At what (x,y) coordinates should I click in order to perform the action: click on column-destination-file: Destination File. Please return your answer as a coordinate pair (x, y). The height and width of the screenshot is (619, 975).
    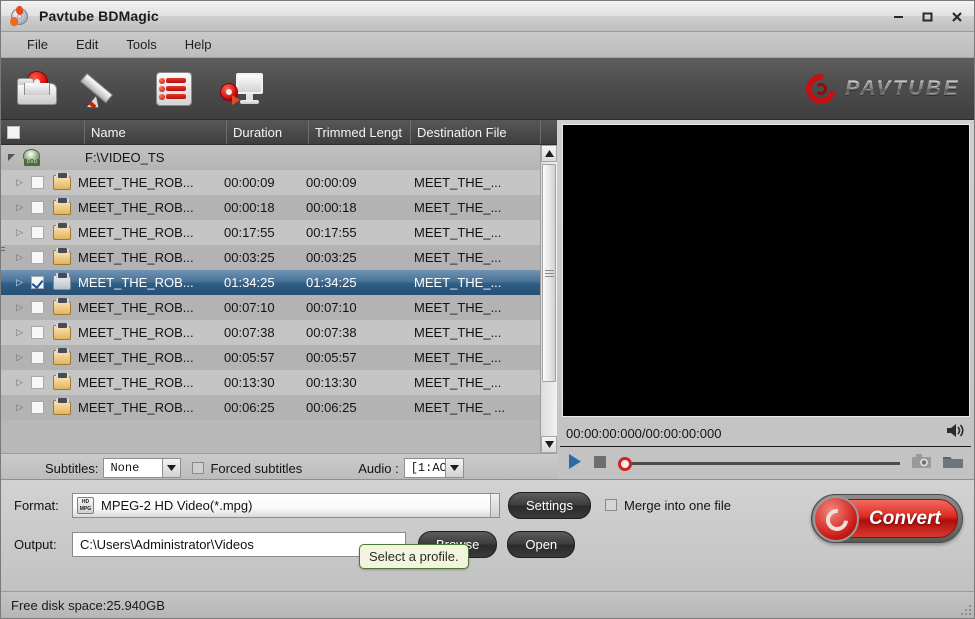
    Looking at the image, I should click on (476, 132).